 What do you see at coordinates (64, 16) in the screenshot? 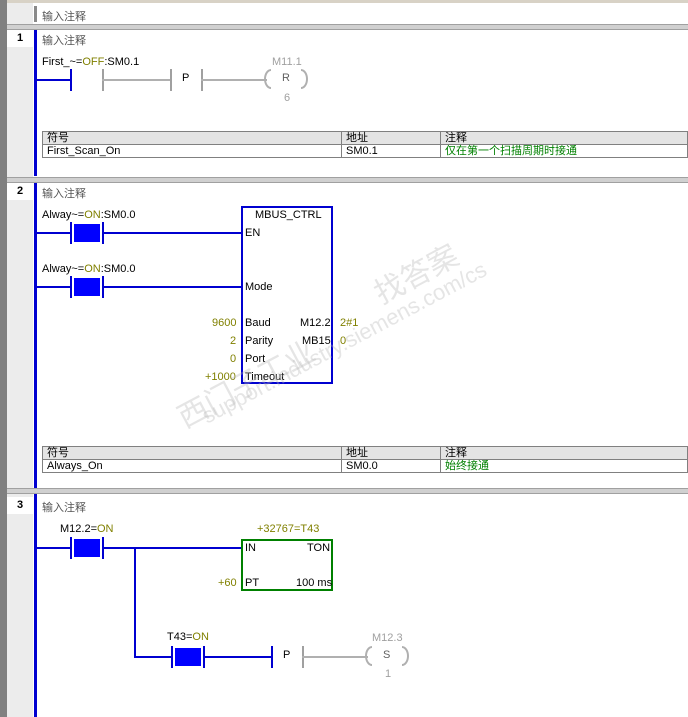
I see `program-comment: 输入注释` at bounding box center [64, 16].